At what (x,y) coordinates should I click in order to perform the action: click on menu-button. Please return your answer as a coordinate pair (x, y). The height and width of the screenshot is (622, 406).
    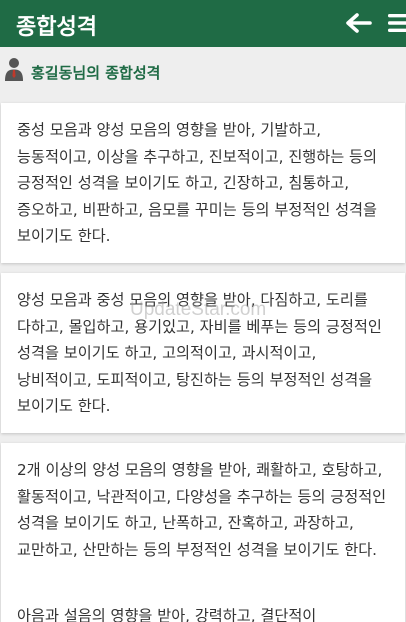
    Looking at the image, I should click on (397, 23).